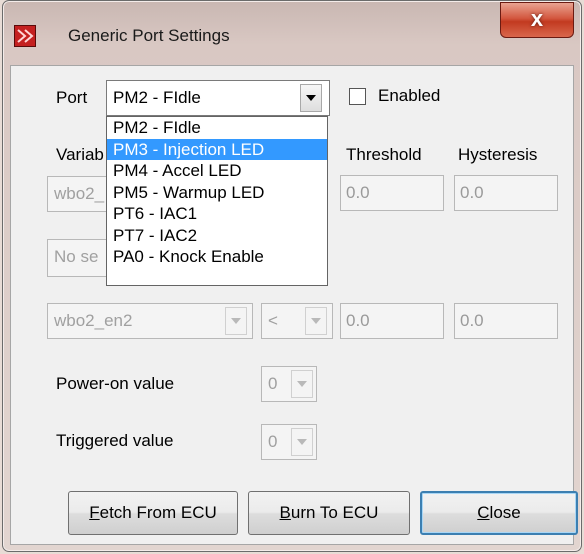 The width and height of the screenshot is (584, 554). Describe the element at coordinates (217, 257) in the screenshot. I see `port-option: PA0 - Knock Enable` at that location.